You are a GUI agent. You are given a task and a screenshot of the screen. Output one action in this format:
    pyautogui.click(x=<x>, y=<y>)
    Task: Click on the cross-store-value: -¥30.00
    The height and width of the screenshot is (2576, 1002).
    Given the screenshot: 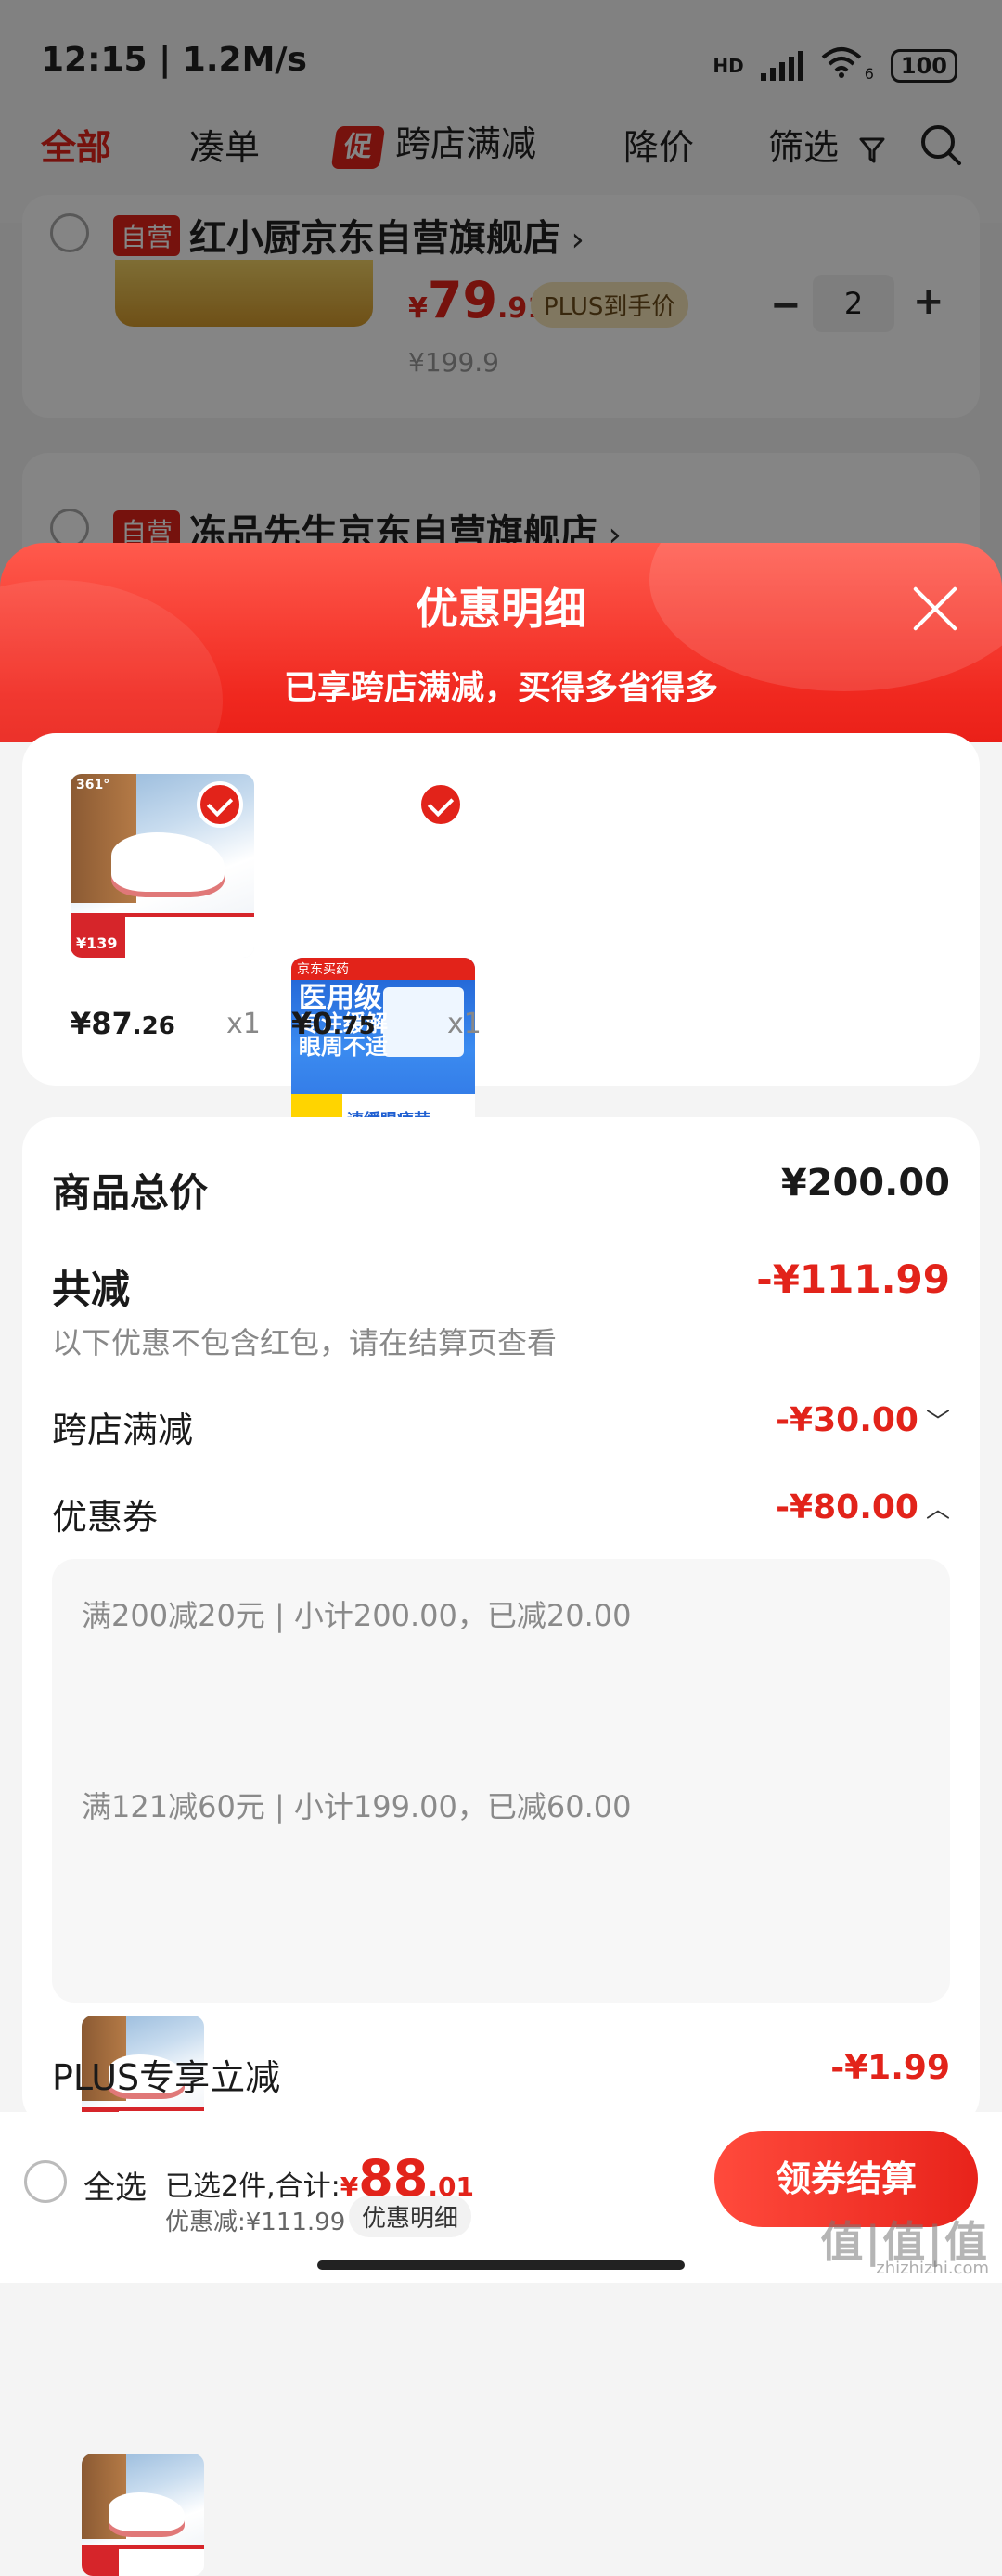 What is the action you would take?
    pyautogui.click(x=847, y=1420)
    